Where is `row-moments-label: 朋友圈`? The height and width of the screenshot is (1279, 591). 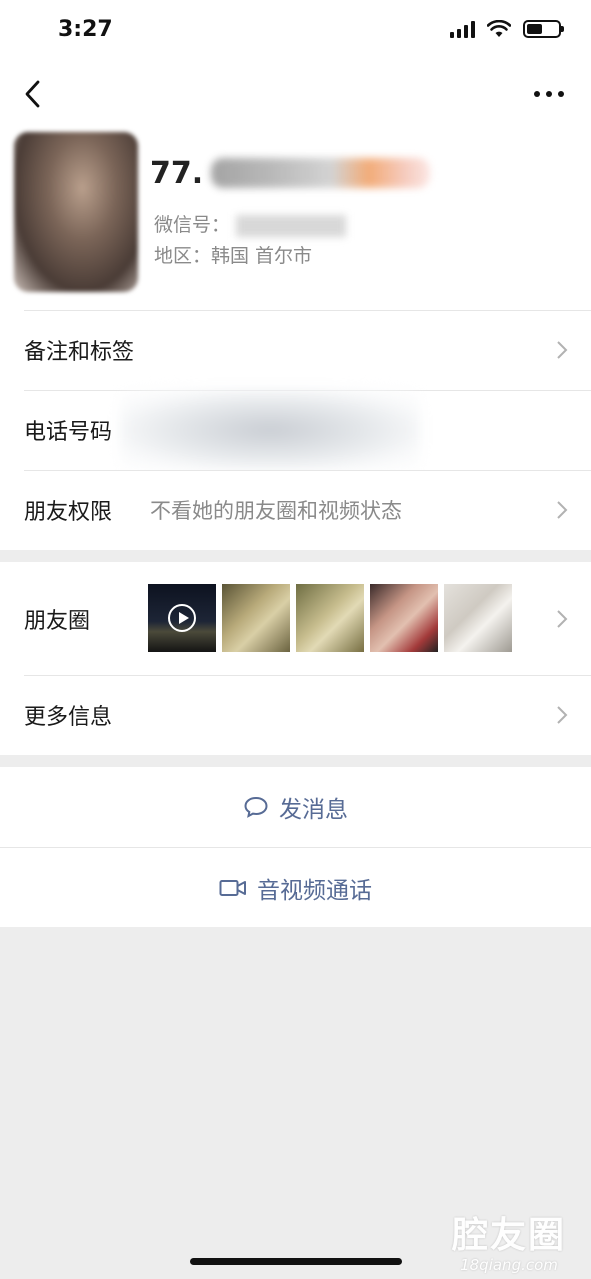
row-moments-label: 朋友圈 is located at coordinates (57, 621).